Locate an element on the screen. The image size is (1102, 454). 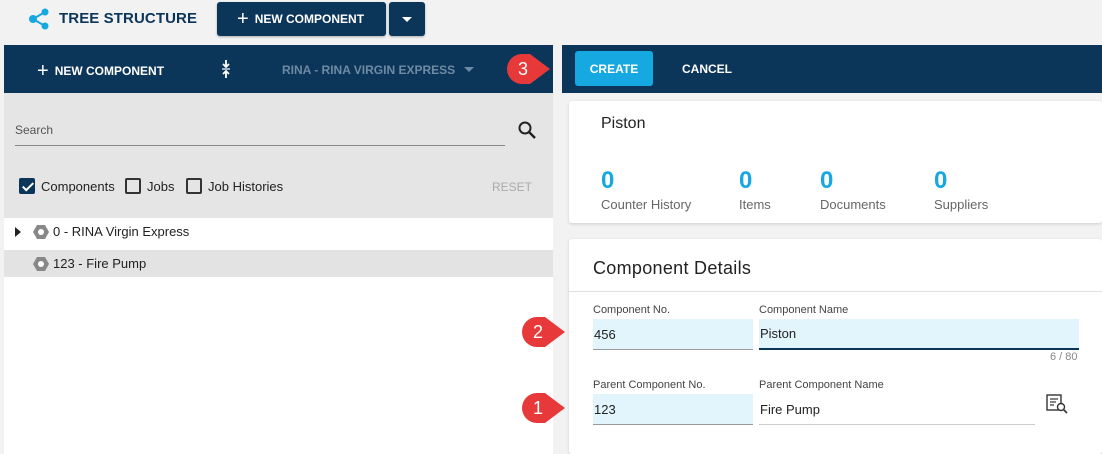
filter-components: Components is located at coordinates (67, 186).